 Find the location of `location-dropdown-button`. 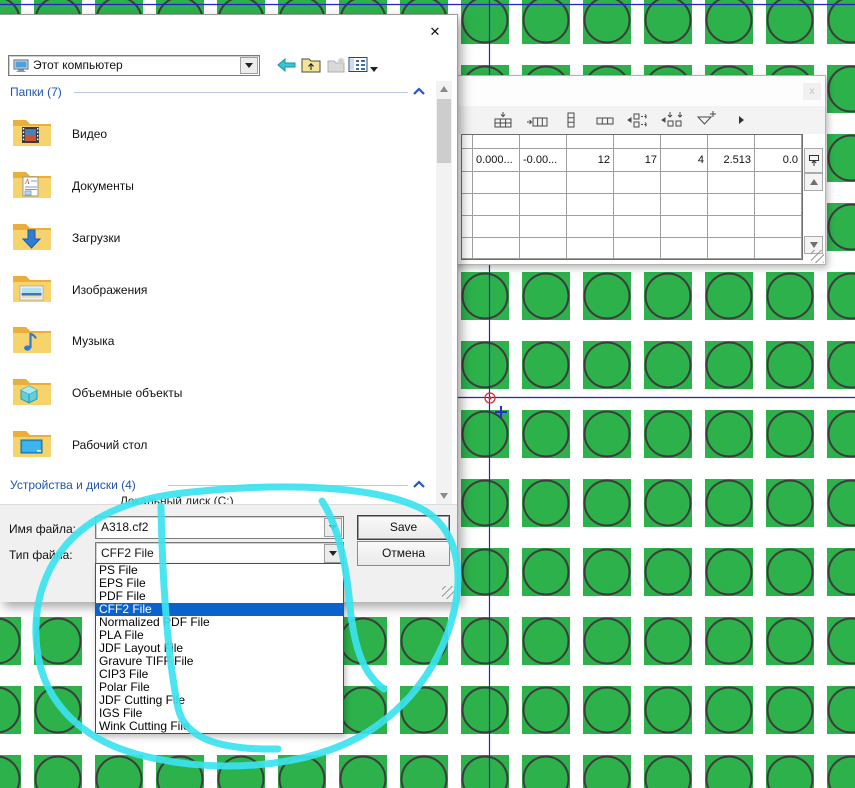

location-dropdown-button is located at coordinates (249, 65).